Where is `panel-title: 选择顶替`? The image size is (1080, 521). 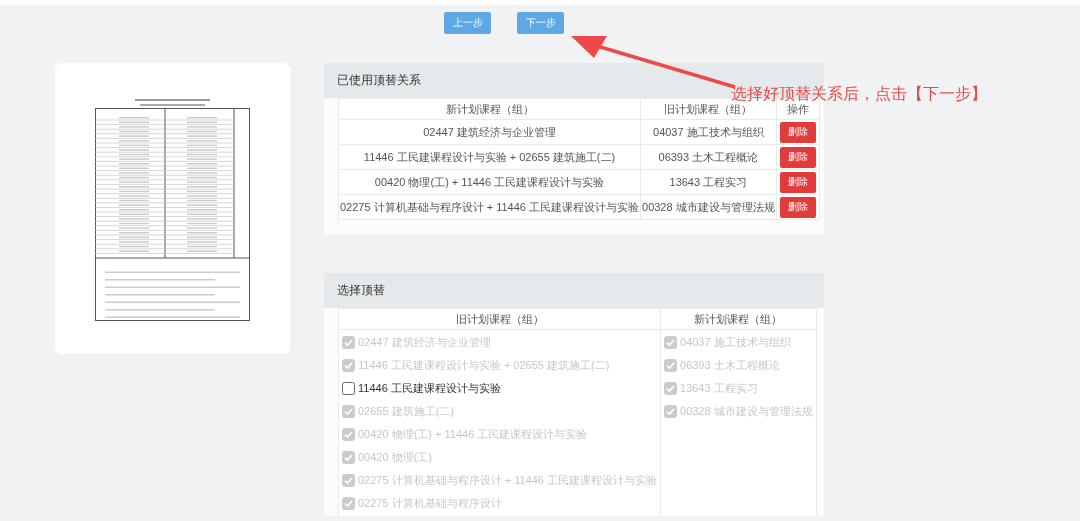
panel-title: 选择顶替 is located at coordinates (574, 290).